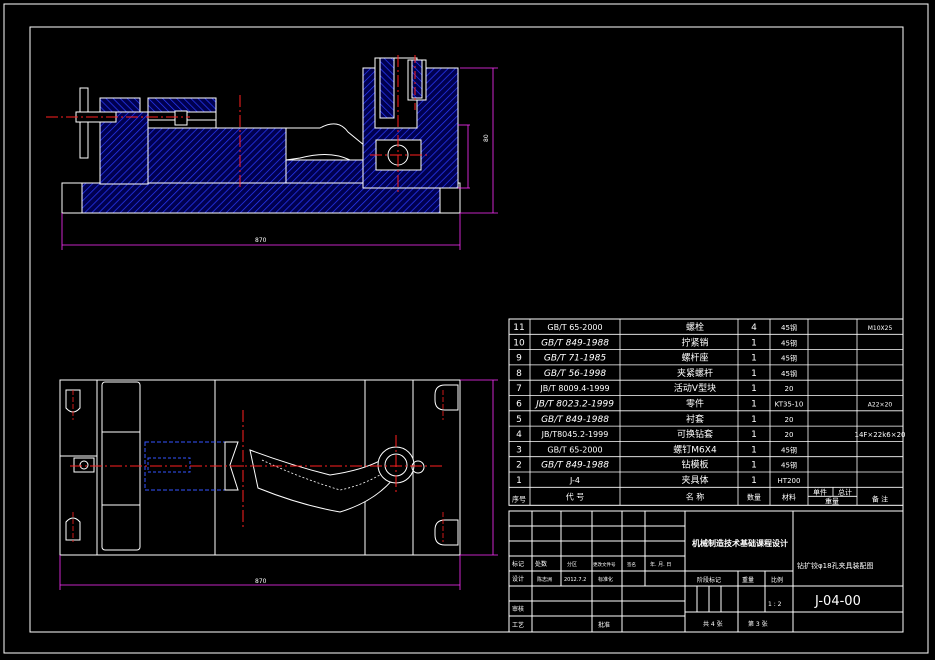 The width and height of the screenshot is (935, 660). What do you see at coordinates (518, 625) in the screenshot?
I see `label-process: 工艺` at bounding box center [518, 625].